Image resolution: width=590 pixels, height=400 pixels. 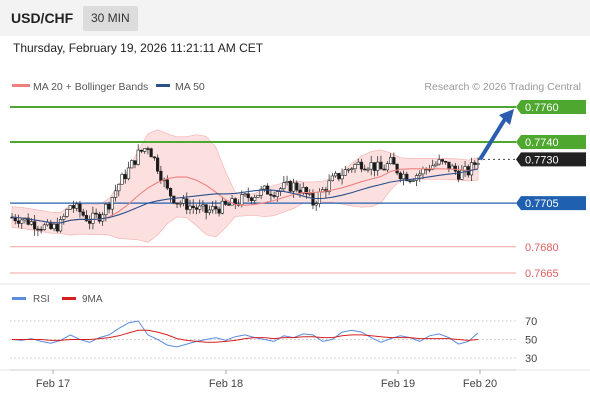 What do you see at coordinates (273, 340) in the screenshot?
I see `rsi-panel: 70 50 30` at bounding box center [273, 340].